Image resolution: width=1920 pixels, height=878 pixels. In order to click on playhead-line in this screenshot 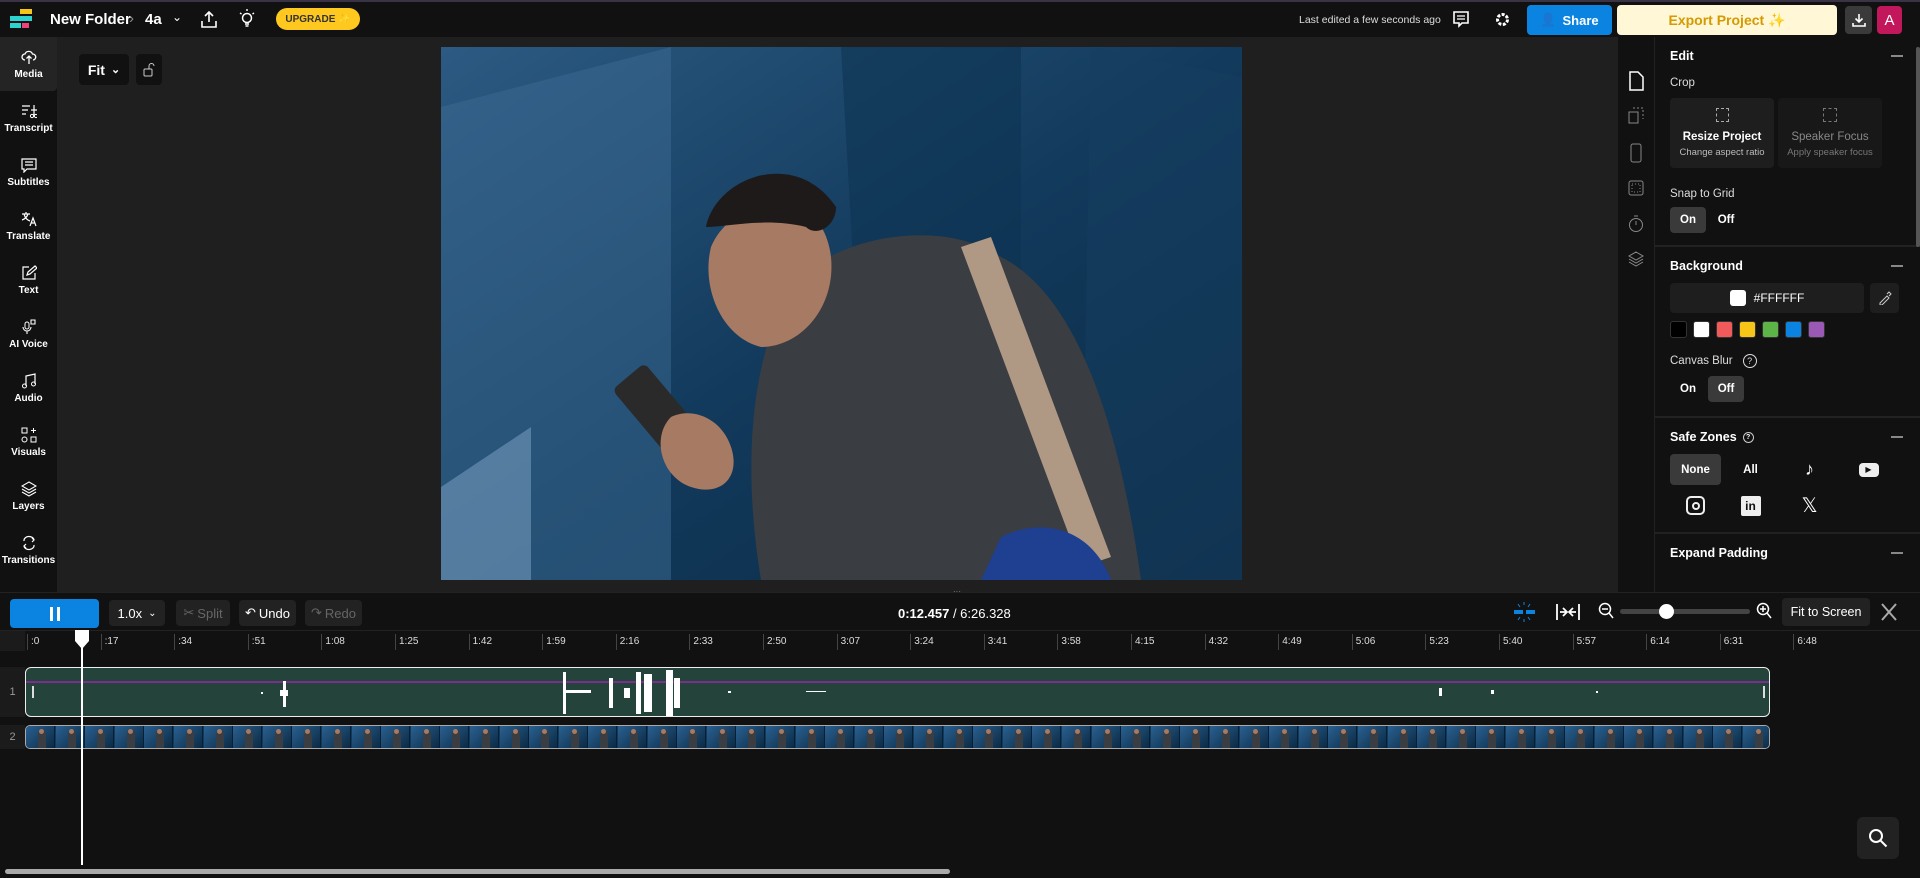, I will do `click(82, 751)`.